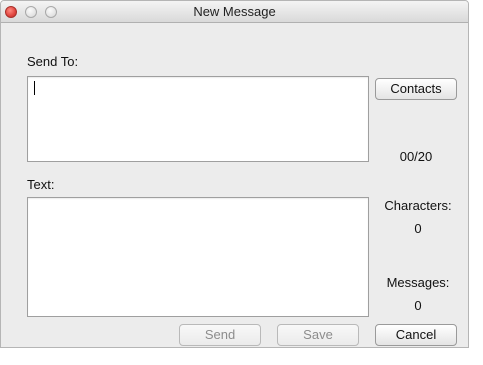 The height and width of the screenshot is (365, 483). What do you see at coordinates (220, 335) in the screenshot?
I see `send-button: Send` at bounding box center [220, 335].